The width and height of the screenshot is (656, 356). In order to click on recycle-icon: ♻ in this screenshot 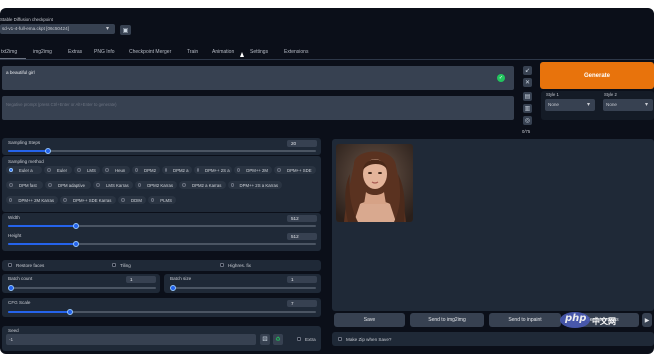, I will do `click(278, 339)`.